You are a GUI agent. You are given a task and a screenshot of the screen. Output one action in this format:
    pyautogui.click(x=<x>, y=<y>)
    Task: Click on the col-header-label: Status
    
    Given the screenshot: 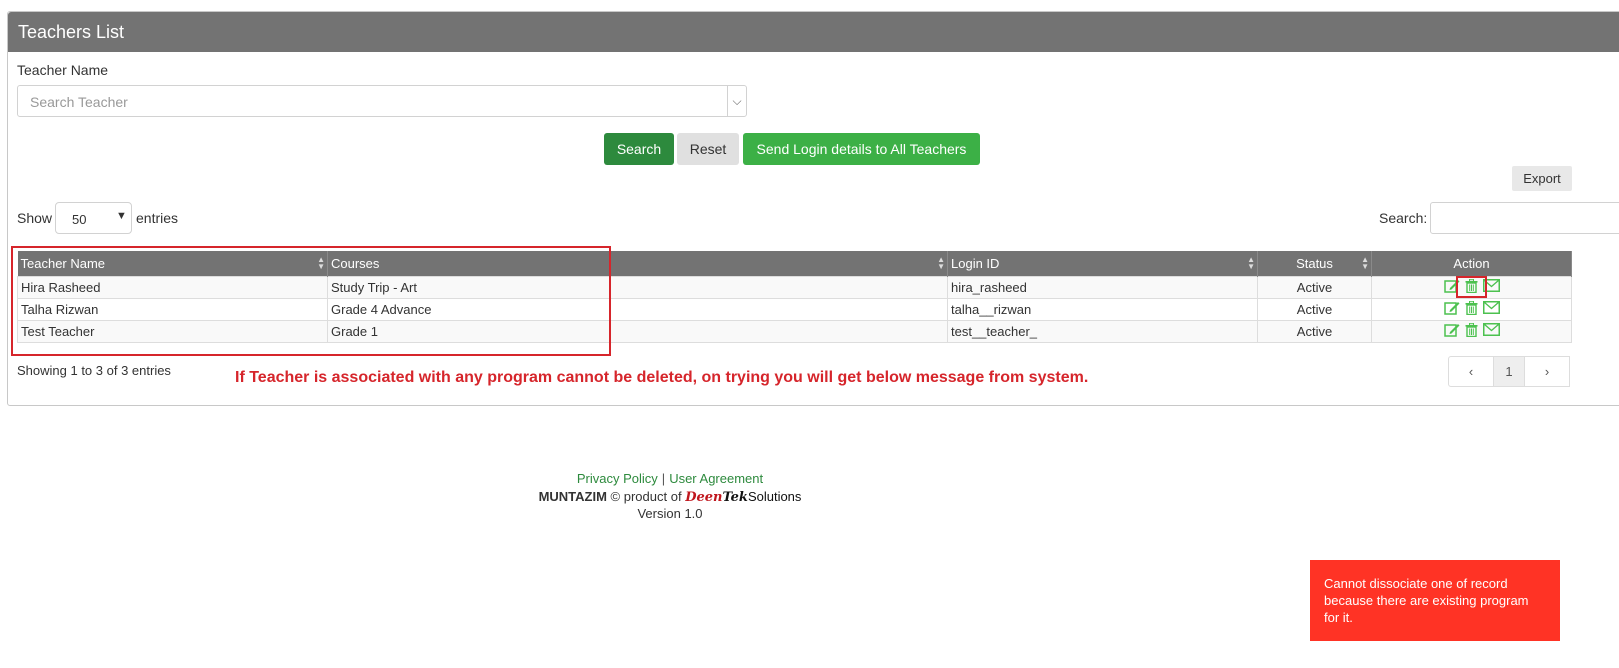 What is the action you would take?
    pyautogui.click(x=1314, y=263)
    